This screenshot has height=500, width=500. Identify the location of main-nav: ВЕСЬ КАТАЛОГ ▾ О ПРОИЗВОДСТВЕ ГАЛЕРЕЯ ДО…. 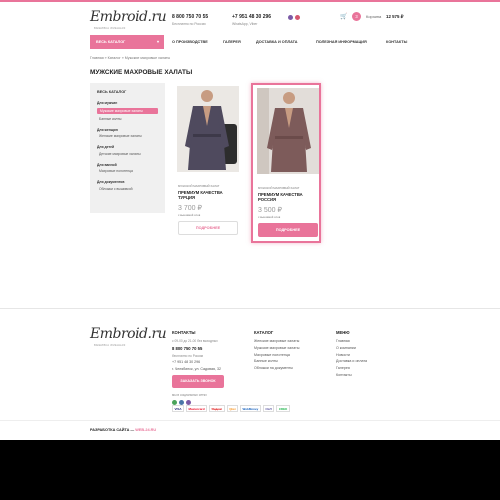
(250, 42).